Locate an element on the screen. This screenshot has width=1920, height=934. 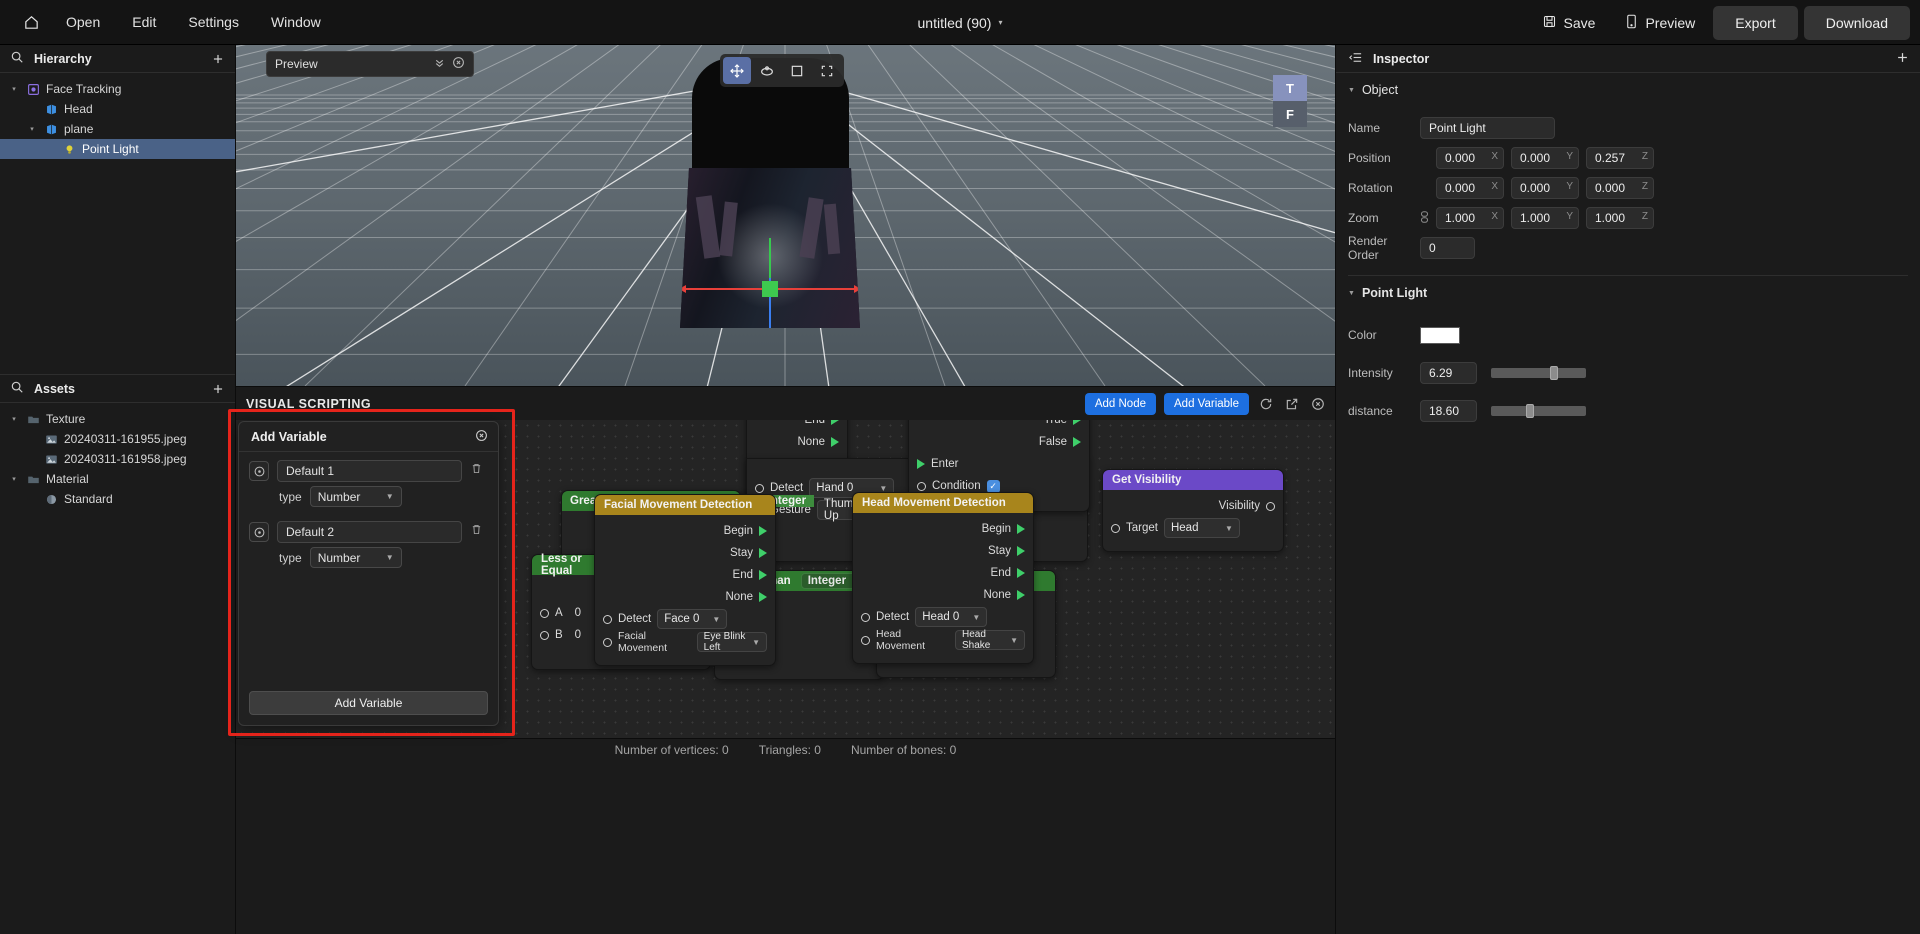
node-field-detect: Detect Face 0 ▼ is located at coordinates (685, 619).